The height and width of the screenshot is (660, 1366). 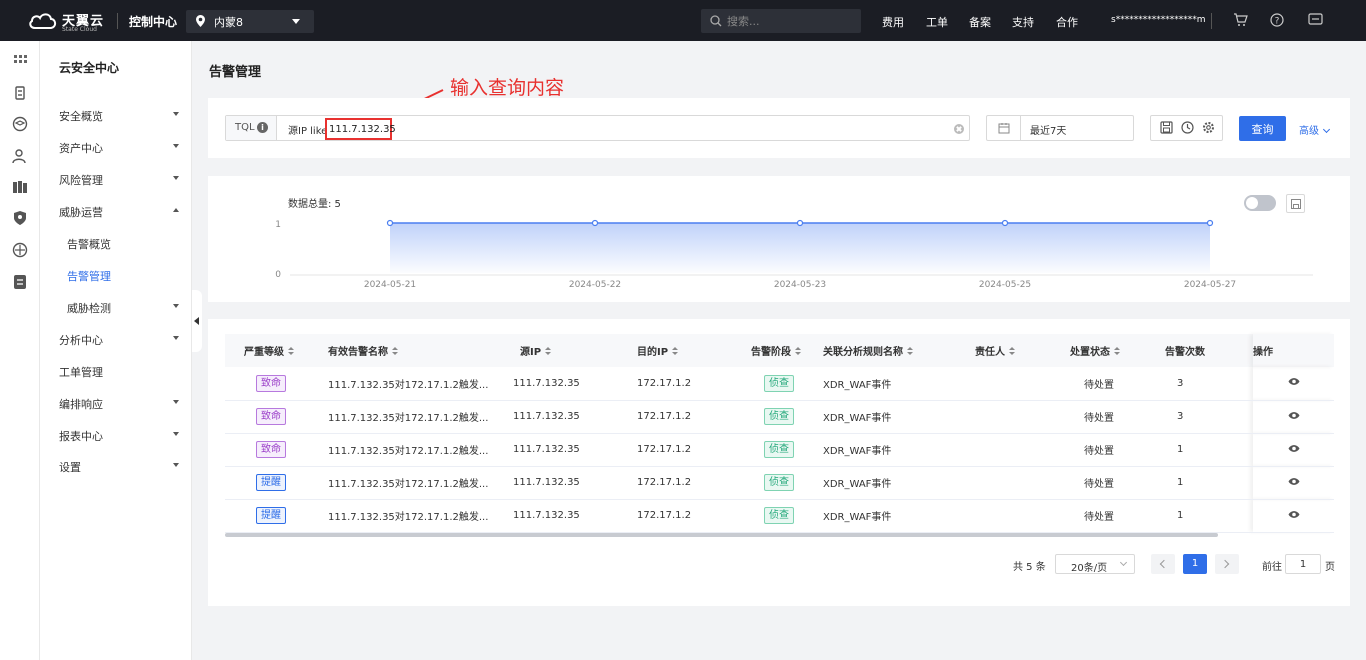 I want to click on nav-filing: 备案, so click(x=980, y=22).